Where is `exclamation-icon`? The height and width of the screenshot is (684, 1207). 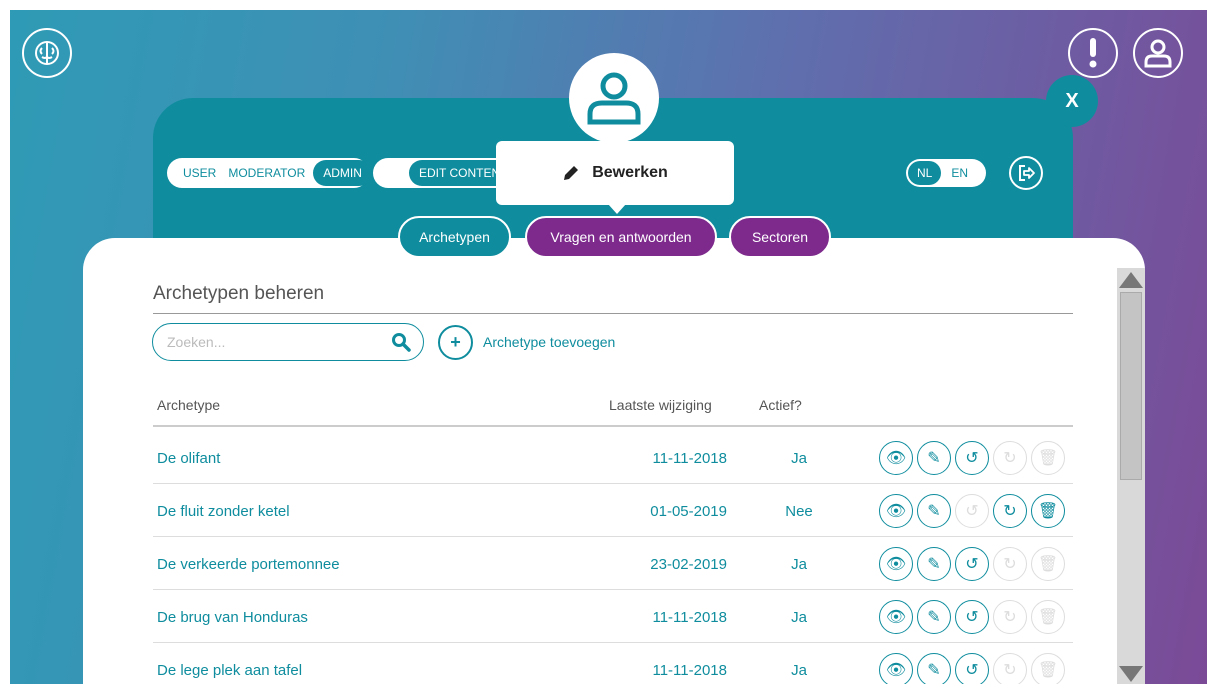
exclamation-icon is located at coordinates (1093, 53).